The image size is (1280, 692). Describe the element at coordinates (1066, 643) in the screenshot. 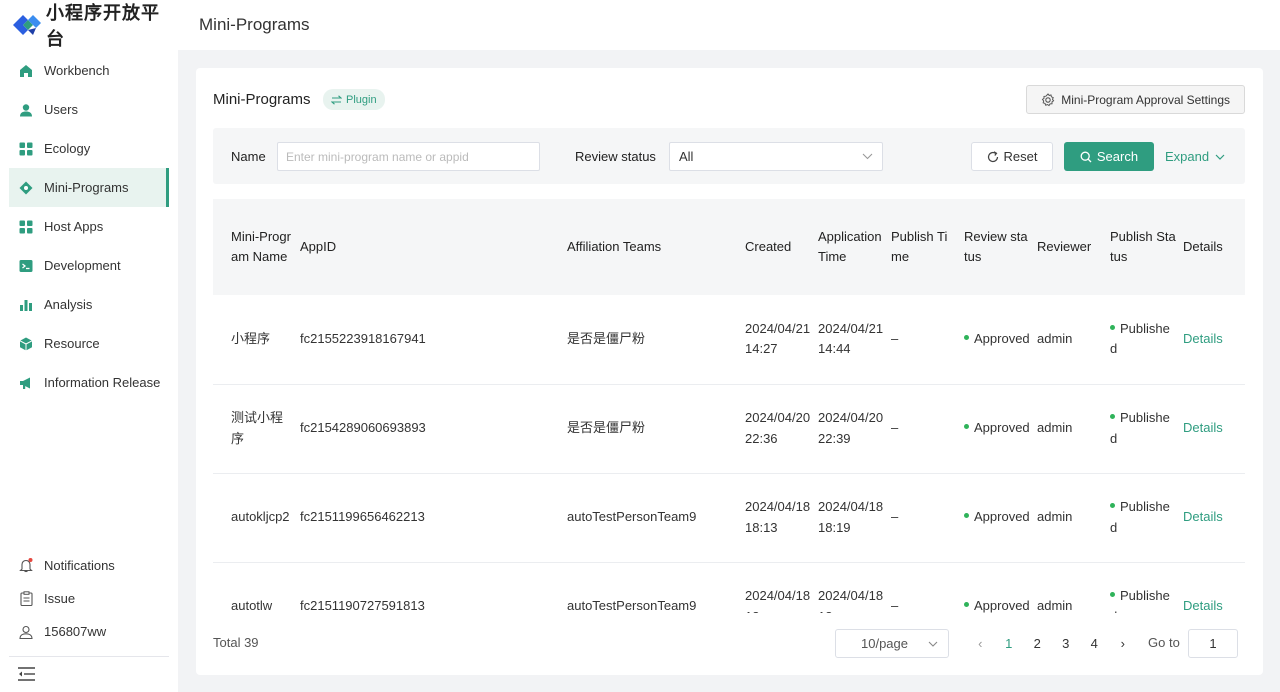

I see `page-3: 3` at that location.